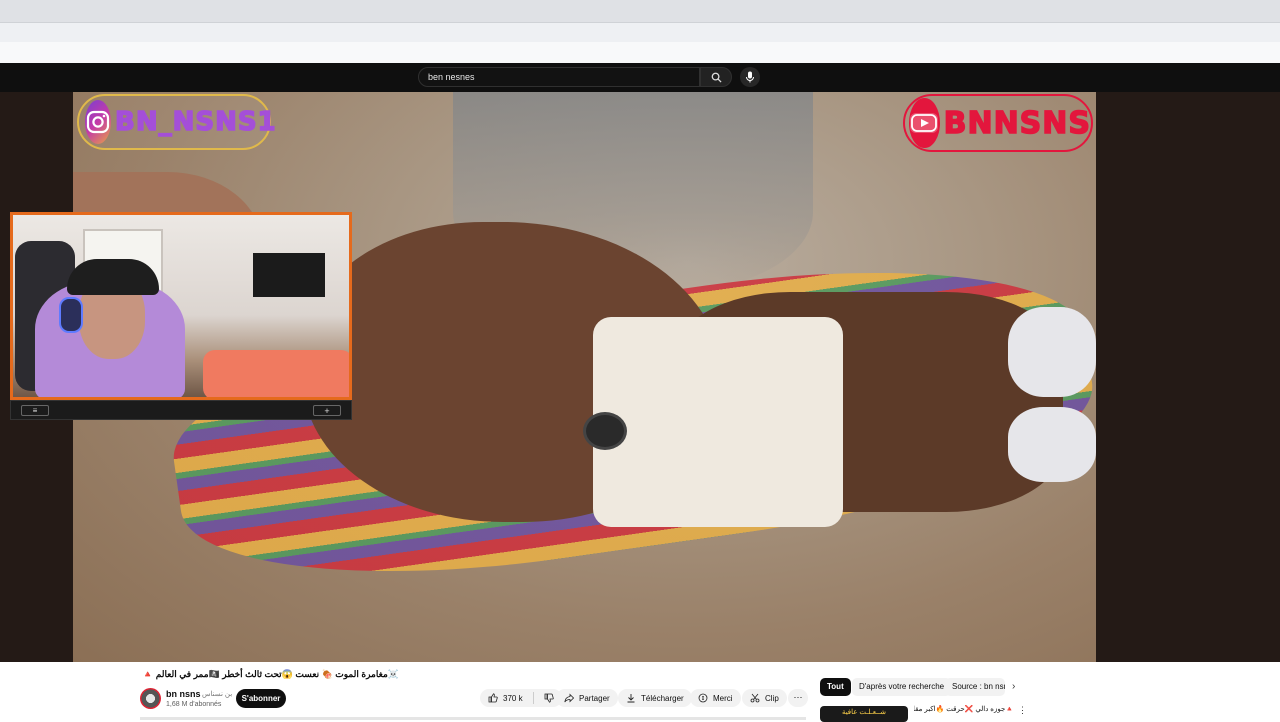  Describe the element at coordinates (276, 373) in the screenshot. I see `webcam-couch` at that location.